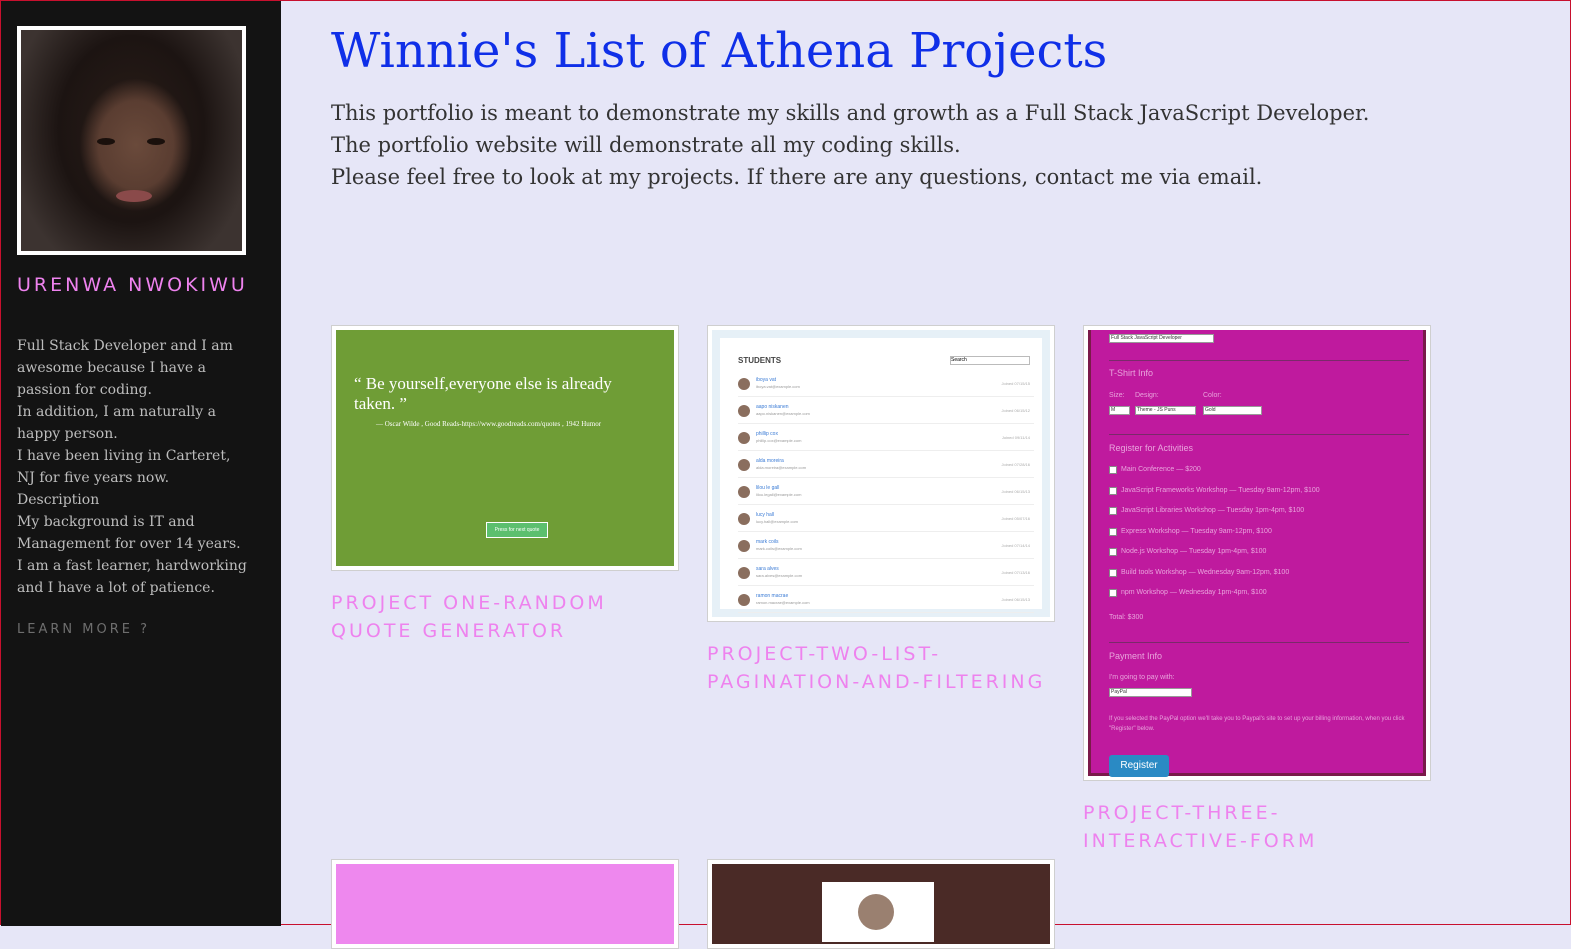 This screenshot has width=1571, height=949. Describe the element at coordinates (766, 380) in the screenshot. I see `student-name: iboya vat` at that location.